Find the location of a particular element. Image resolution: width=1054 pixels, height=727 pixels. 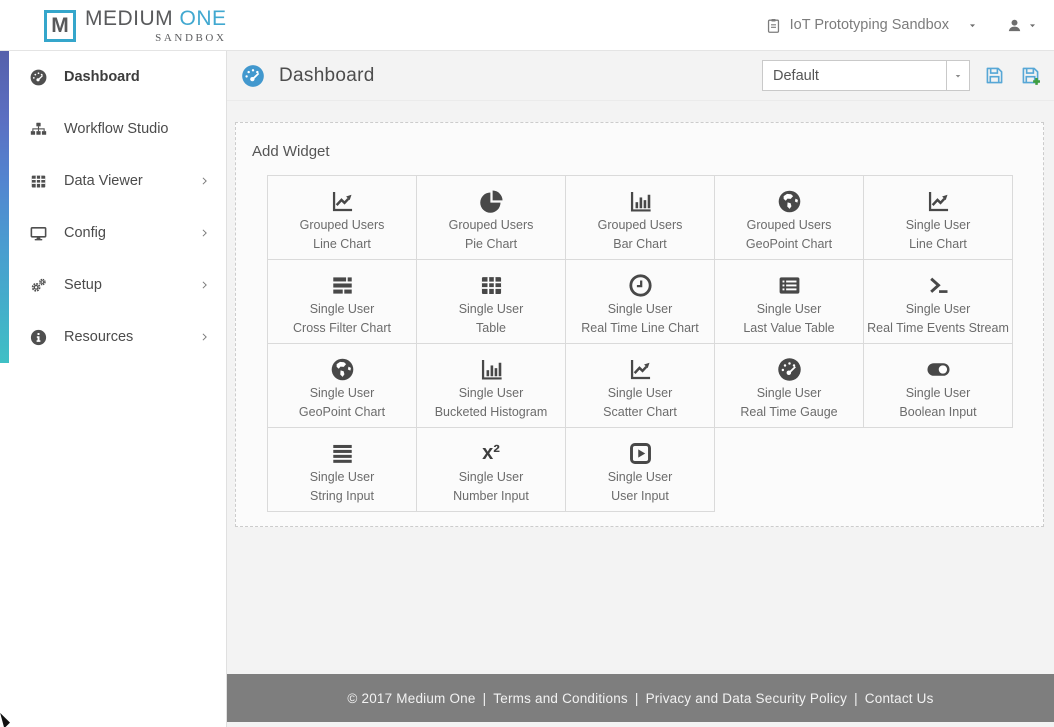

widget-add-single-user-bucketed-histogram: Single User Bucketed Histogram is located at coordinates (491, 386).